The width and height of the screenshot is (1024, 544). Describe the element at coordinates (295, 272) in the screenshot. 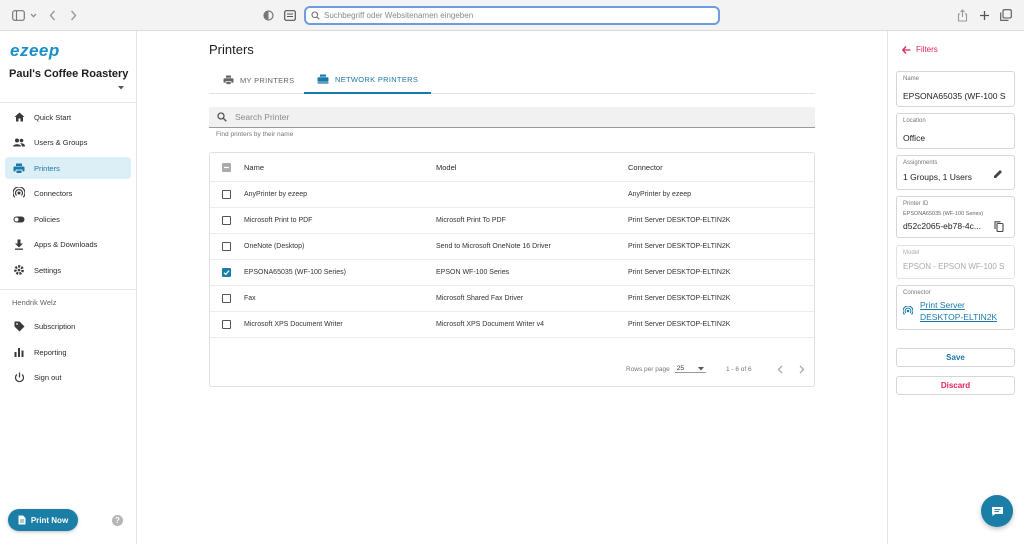

I see `printer-name-cell: EPSONA65035 (WF-100 Series)` at that location.